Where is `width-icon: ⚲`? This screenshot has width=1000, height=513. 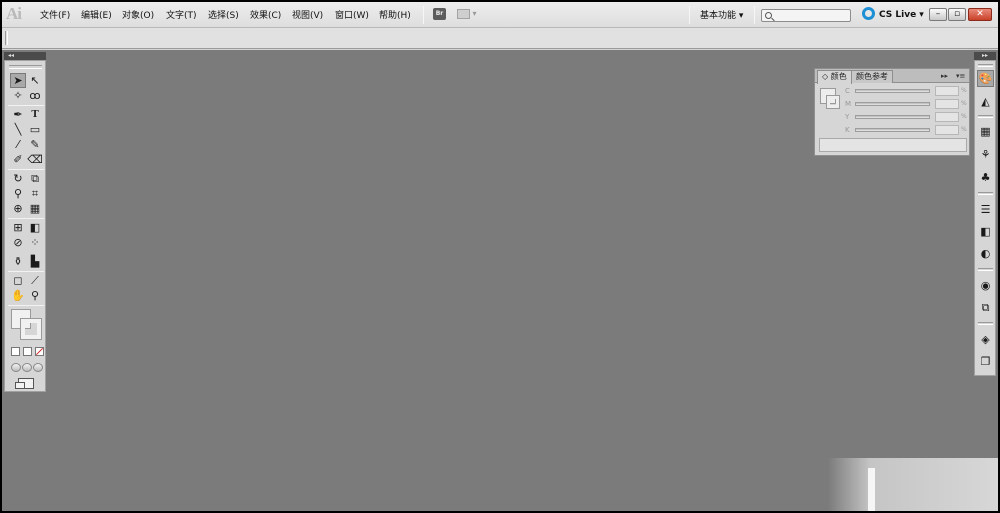
width-icon: ⚲ is located at coordinates (18, 193).